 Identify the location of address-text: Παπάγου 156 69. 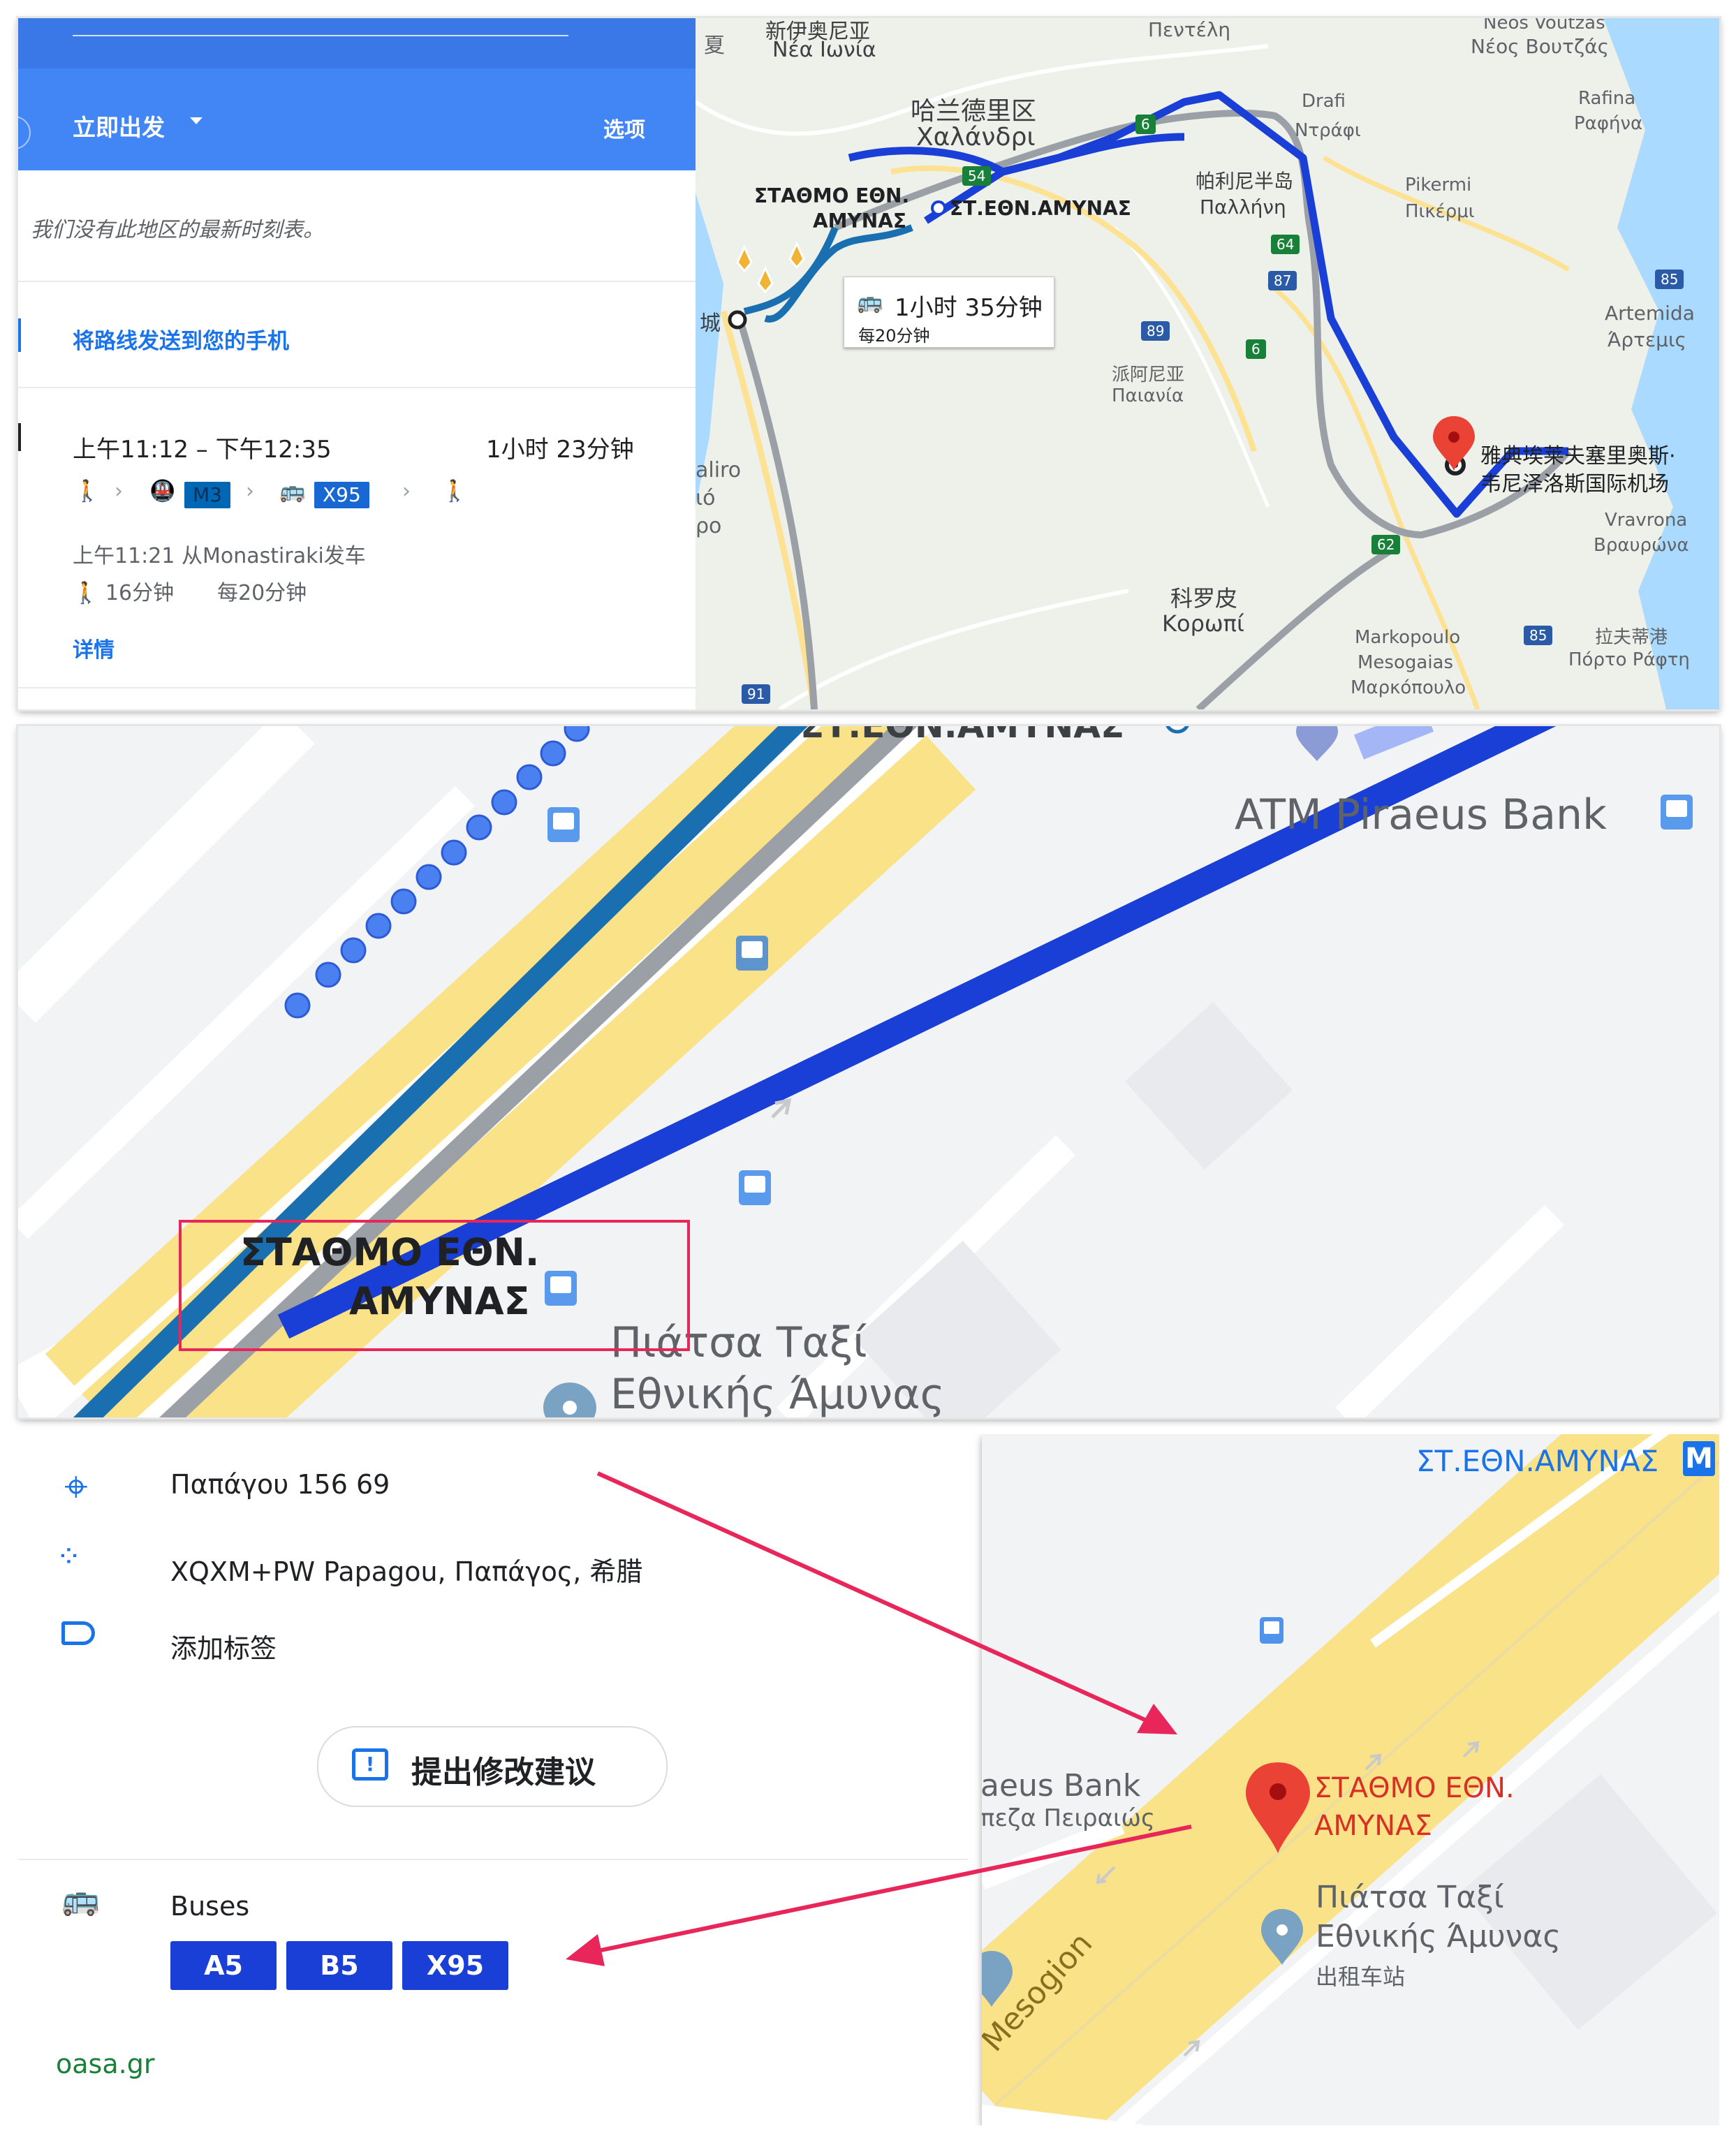
(280, 1484).